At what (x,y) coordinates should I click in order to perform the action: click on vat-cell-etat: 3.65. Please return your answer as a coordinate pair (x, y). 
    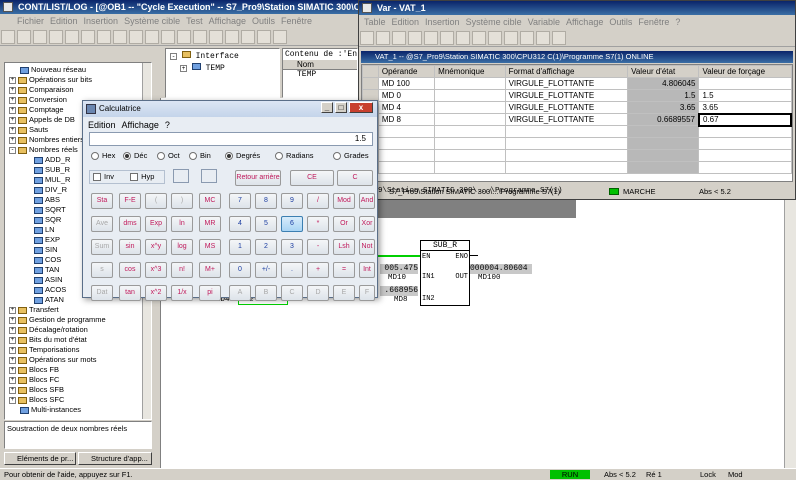
    Looking at the image, I should click on (663, 107).